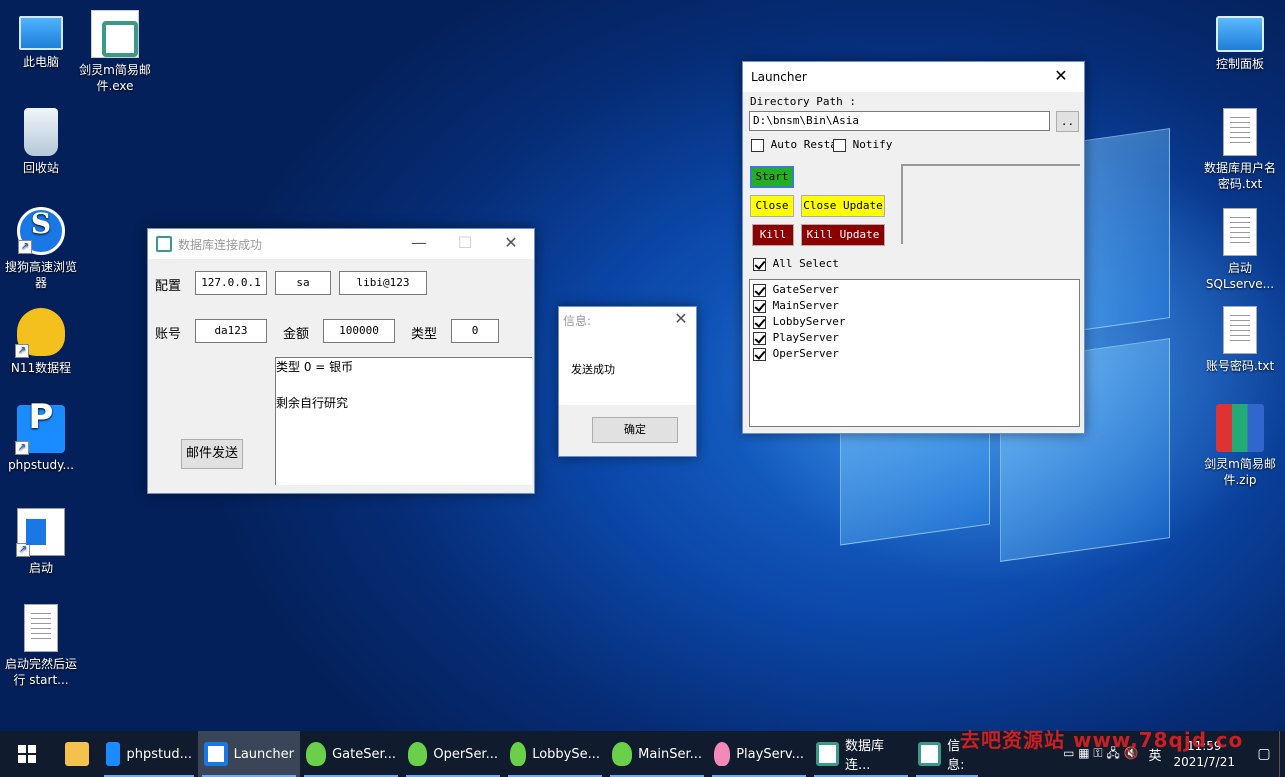  What do you see at coordinates (872, 144) in the screenshot?
I see `checkbox-label: Notify` at bounding box center [872, 144].